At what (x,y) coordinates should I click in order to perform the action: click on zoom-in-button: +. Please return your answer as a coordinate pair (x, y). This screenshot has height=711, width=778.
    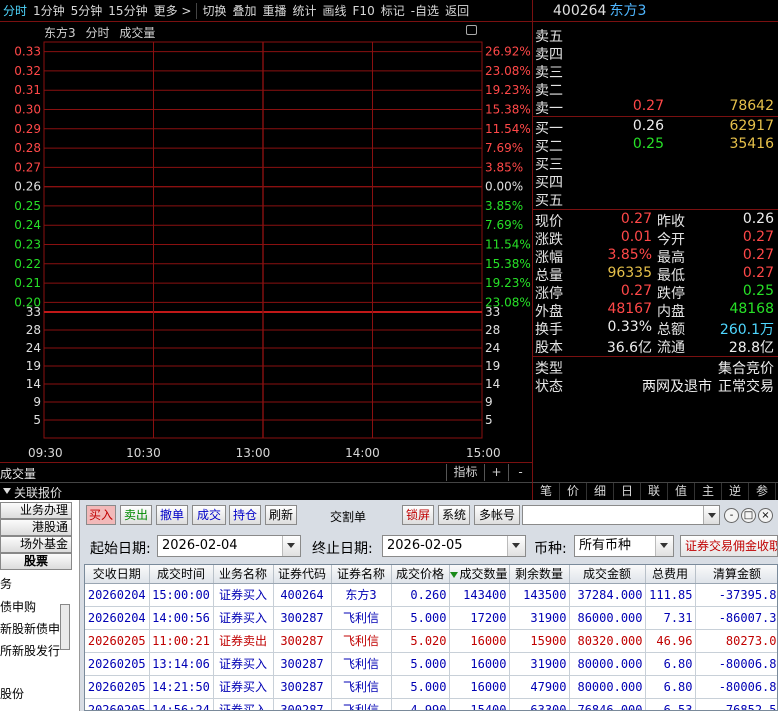
    Looking at the image, I should click on (496, 472).